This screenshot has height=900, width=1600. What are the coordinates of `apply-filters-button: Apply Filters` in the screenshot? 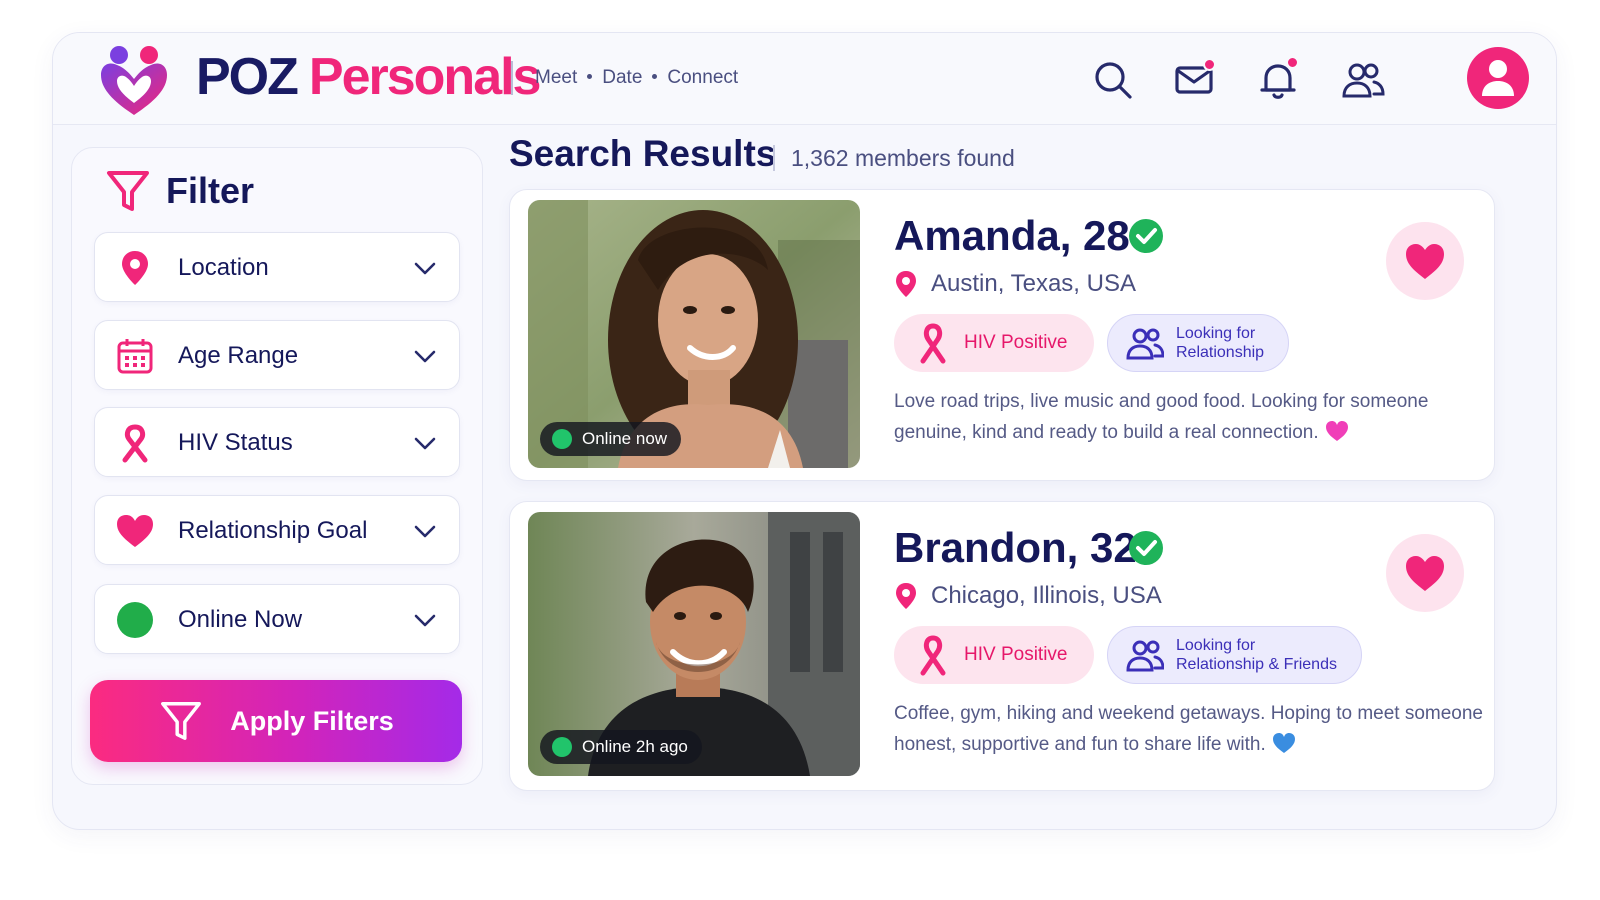 It's located at (276, 721).